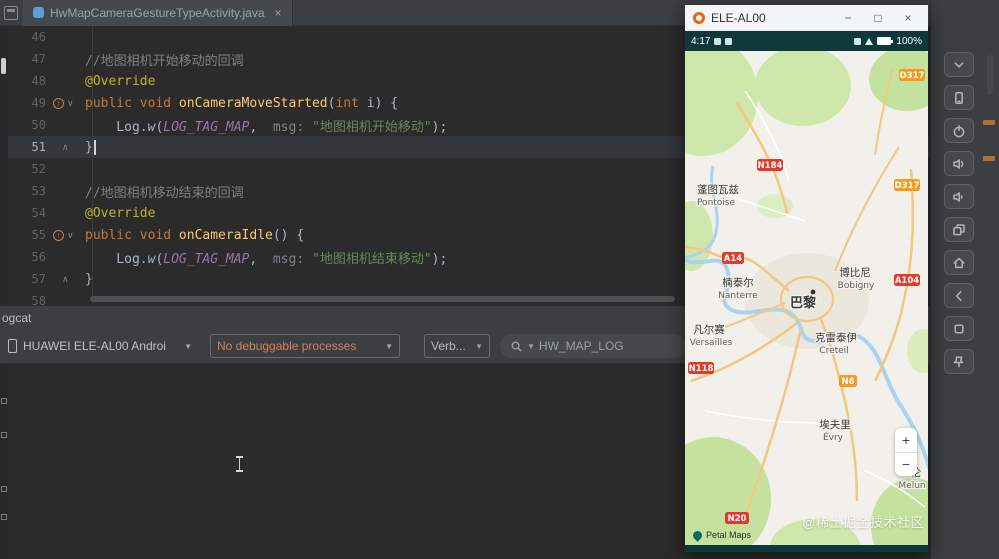  What do you see at coordinates (195, 235) in the screenshot?
I see `code-text: public void onCameraIdle() {` at bounding box center [195, 235].